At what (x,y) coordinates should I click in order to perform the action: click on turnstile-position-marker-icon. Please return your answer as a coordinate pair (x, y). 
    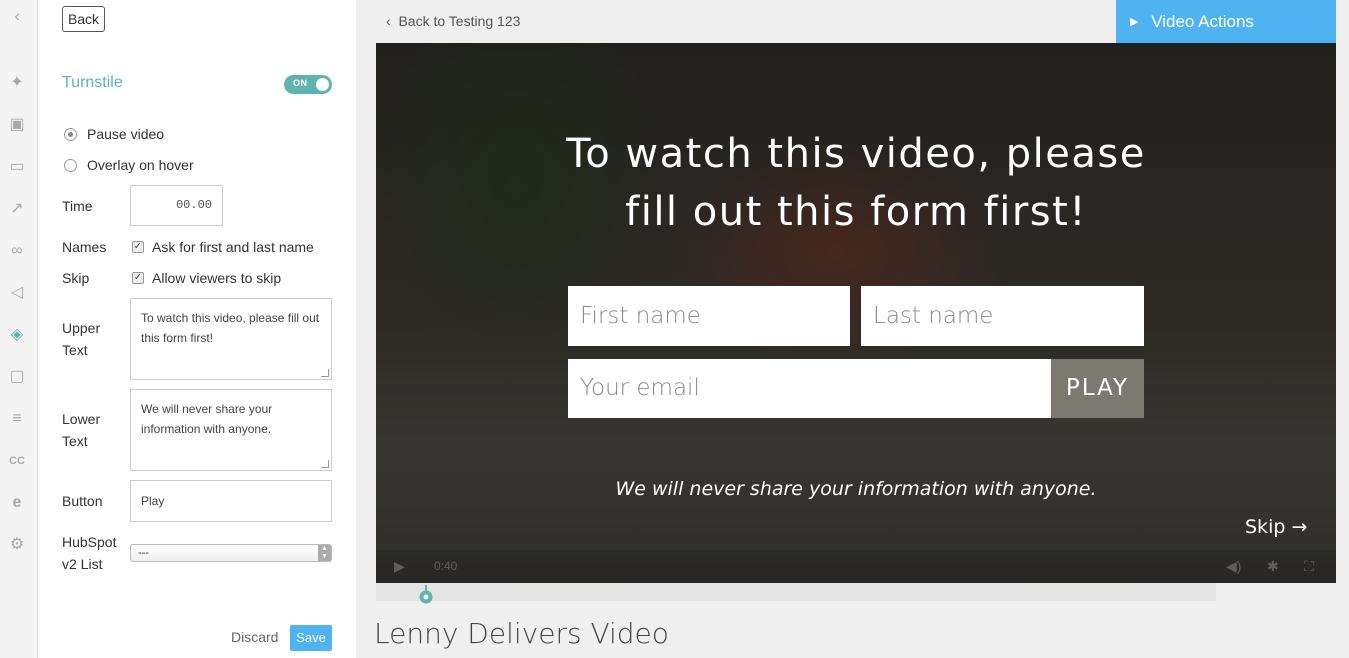
    Looking at the image, I should click on (426, 595).